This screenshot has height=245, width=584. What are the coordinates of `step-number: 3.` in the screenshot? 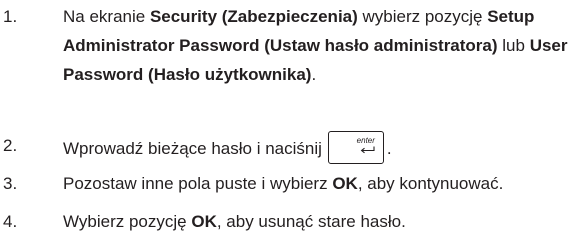 It's located at (10, 183).